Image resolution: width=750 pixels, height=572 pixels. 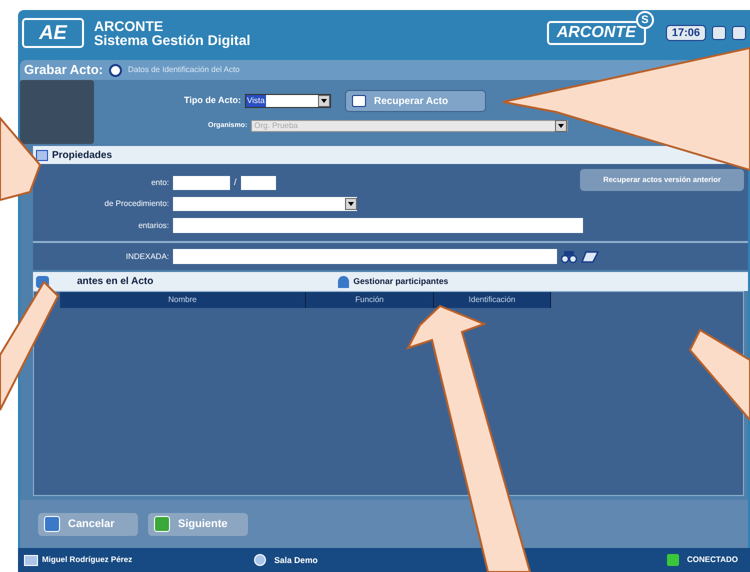 What do you see at coordinates (393, 281) in the screenshot?
I see `manage-participants-link: Gestionar participantes` at bounding box center [393, 281].